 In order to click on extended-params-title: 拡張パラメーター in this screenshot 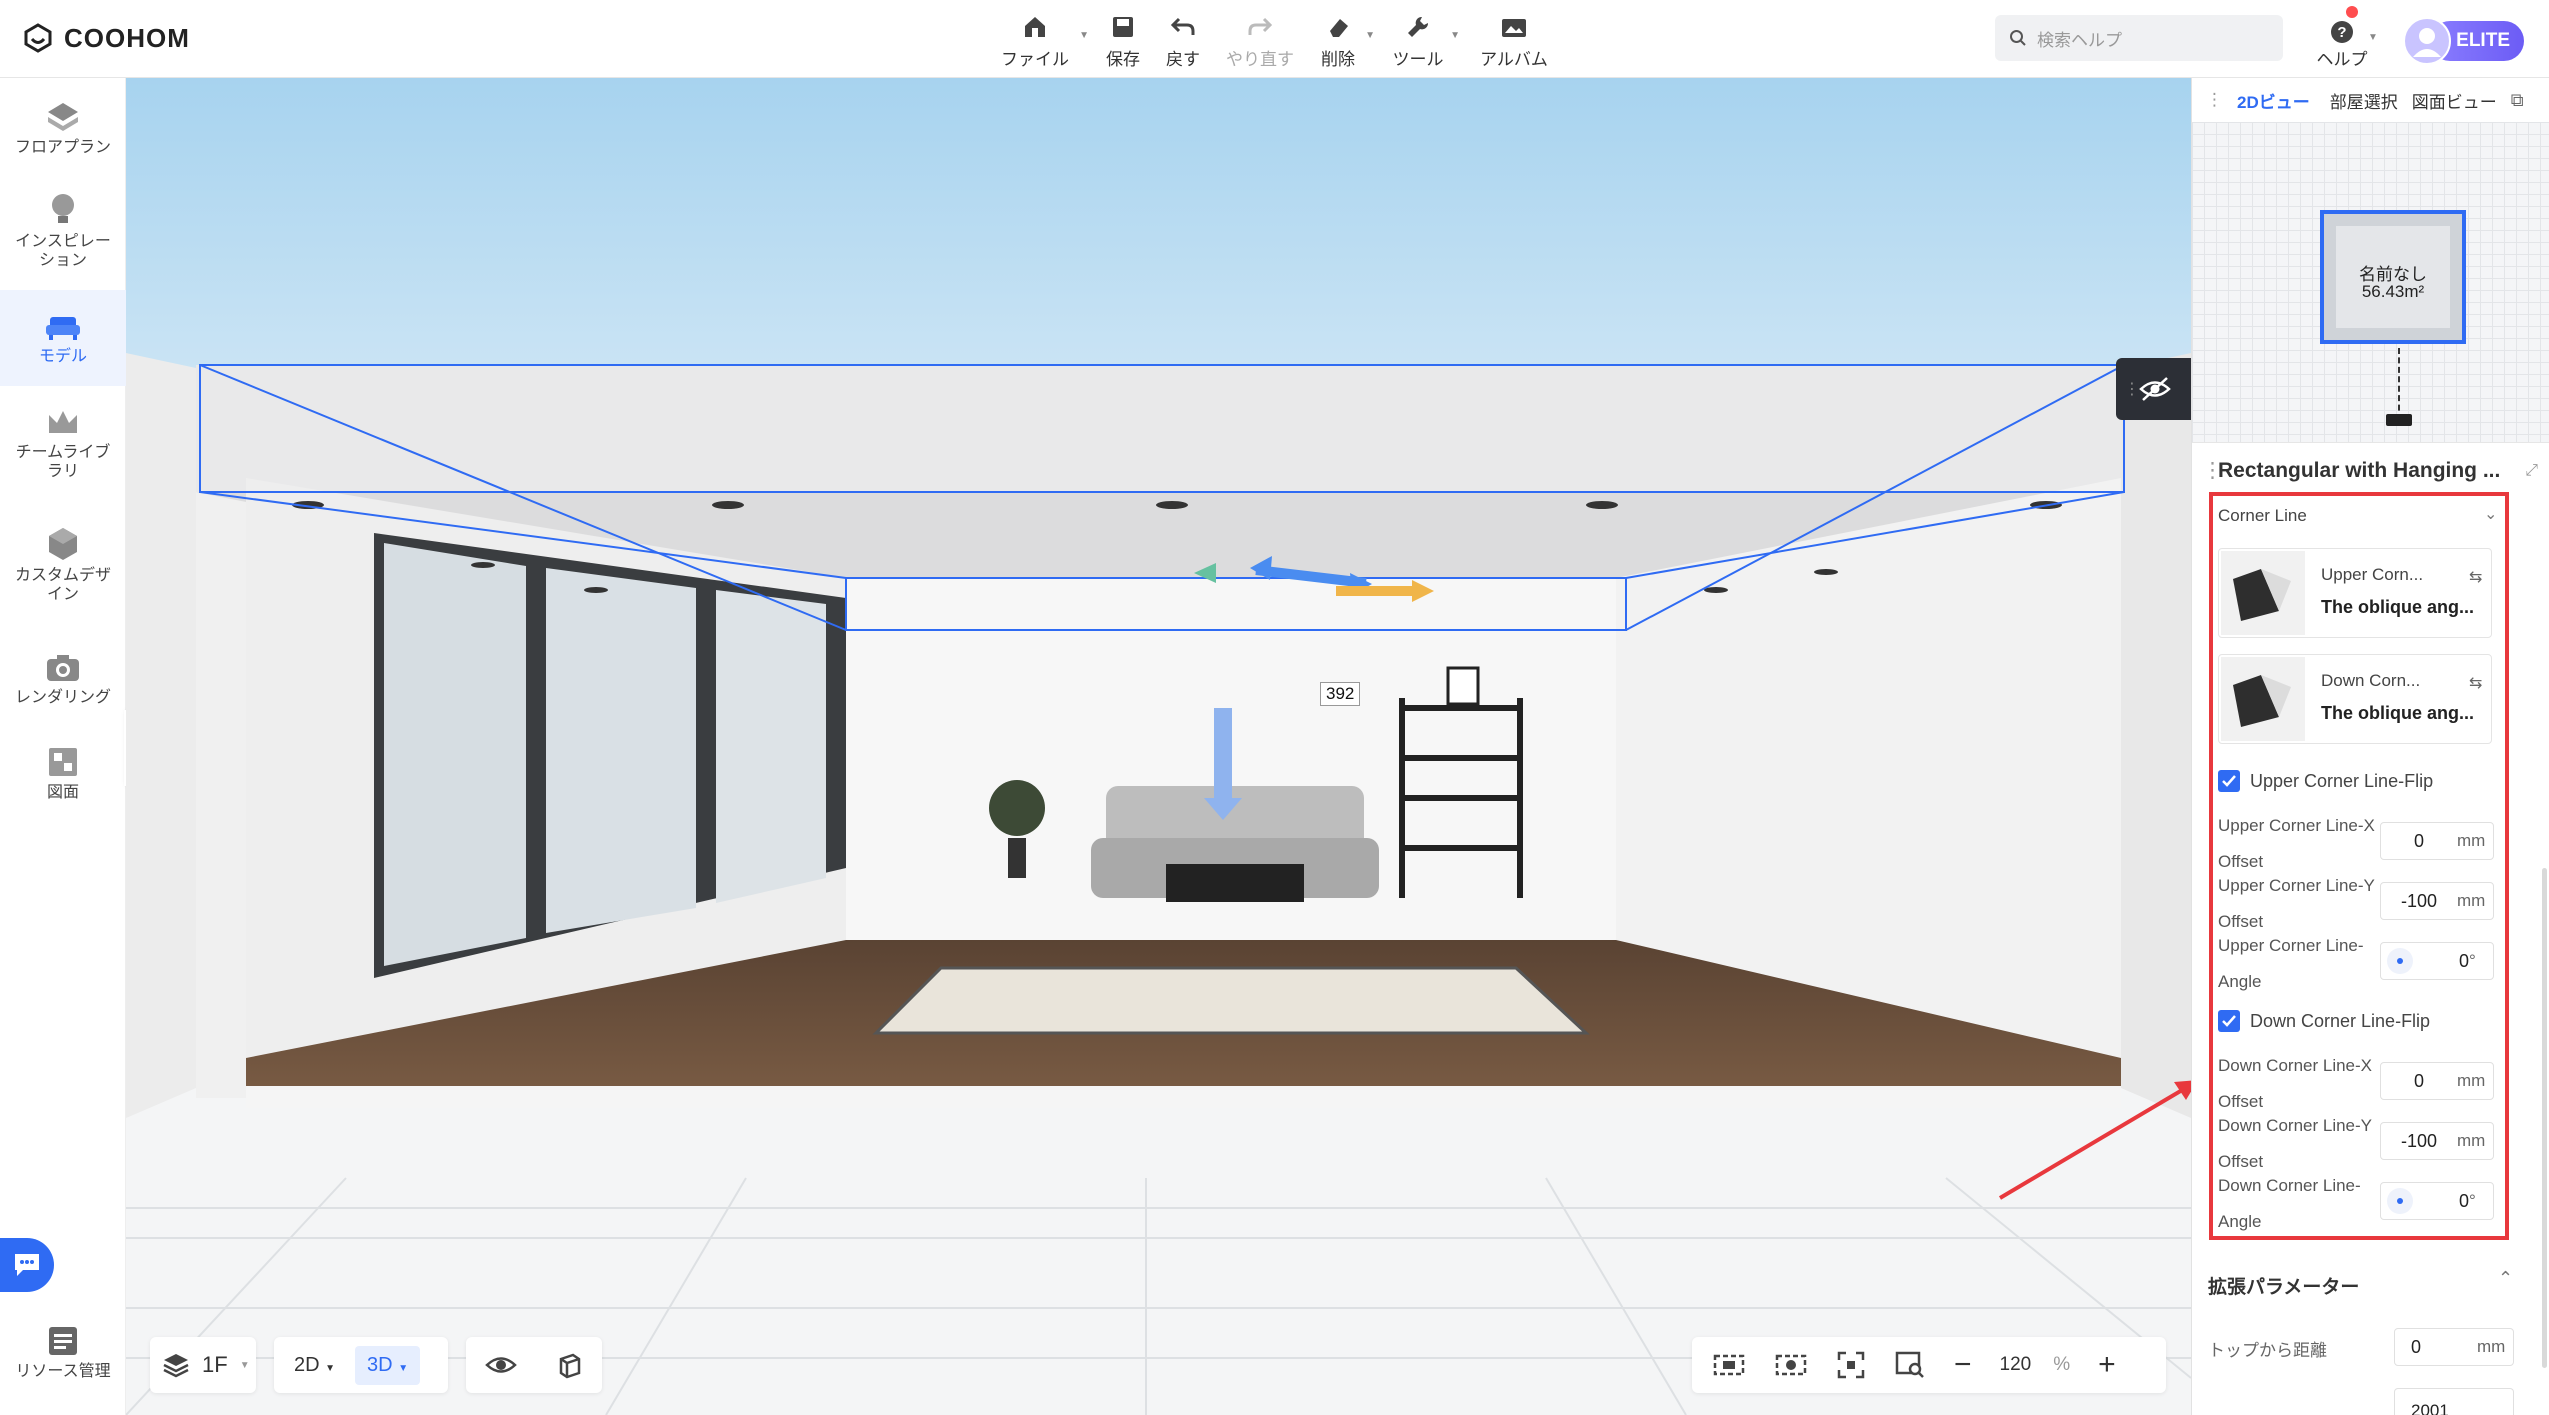, I will do `click(2284, 1287)`.